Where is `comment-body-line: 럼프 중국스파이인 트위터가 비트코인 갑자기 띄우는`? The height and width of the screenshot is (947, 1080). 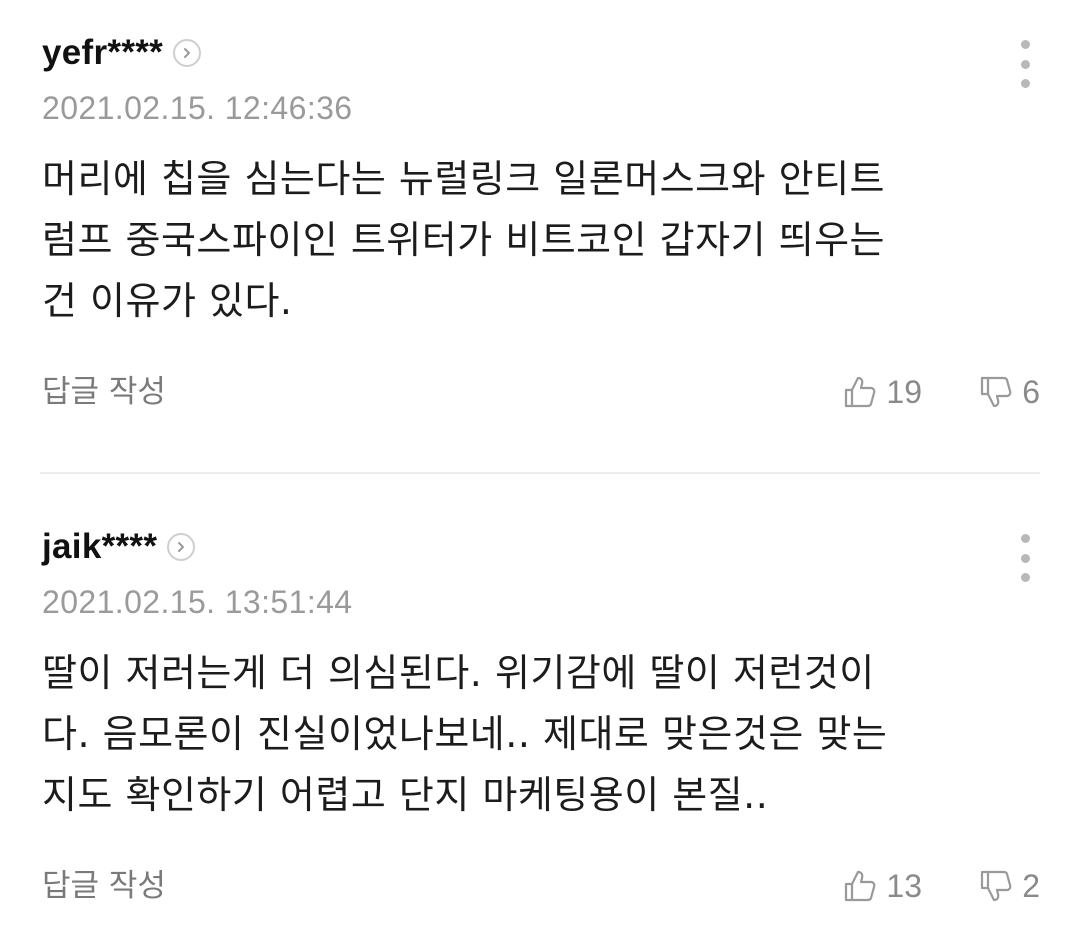 comment-body-line: 럼프 중국스파이인 트위터가 비트코인 갑자기 띄우는 is located at coordinates (464, 240).